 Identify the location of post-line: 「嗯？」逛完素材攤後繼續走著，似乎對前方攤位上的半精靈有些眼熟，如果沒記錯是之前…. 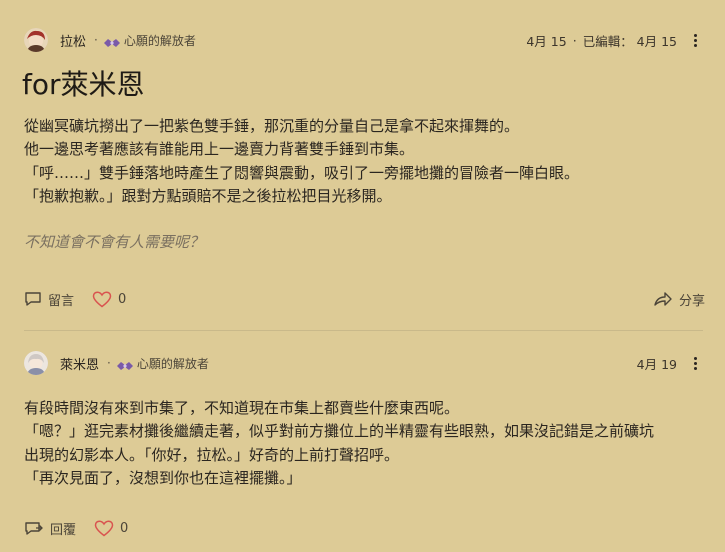
(339, 431).